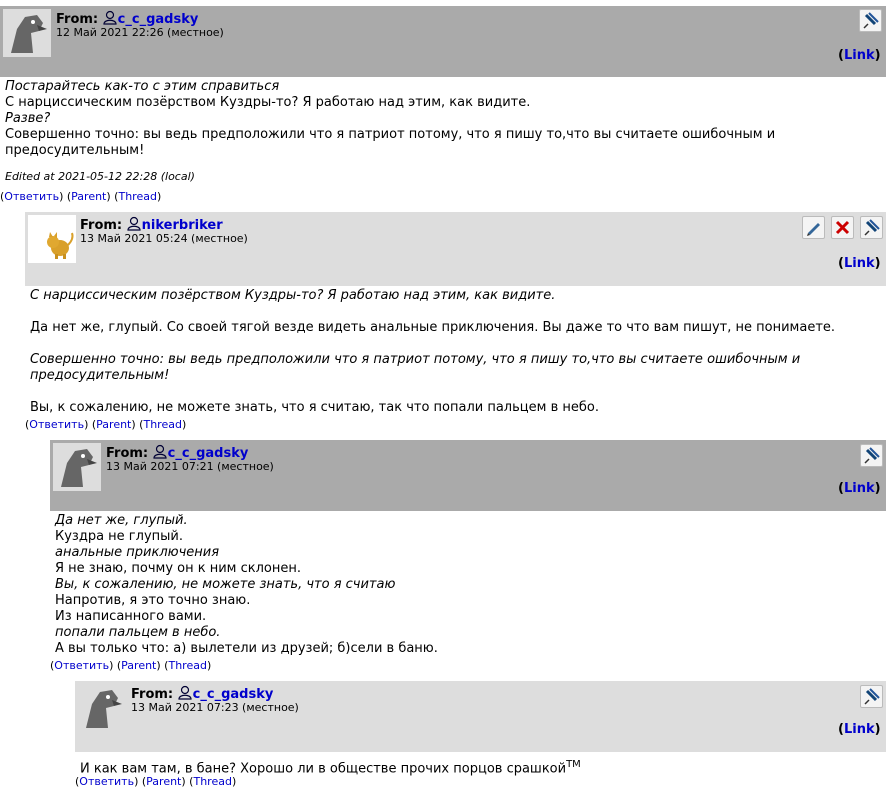 This screenshot has width=891, height=792. What do you see at coordinates (137, 552) in the screenshot?
I see `body-line: анальные приключения` at bounding box center [137, 552].